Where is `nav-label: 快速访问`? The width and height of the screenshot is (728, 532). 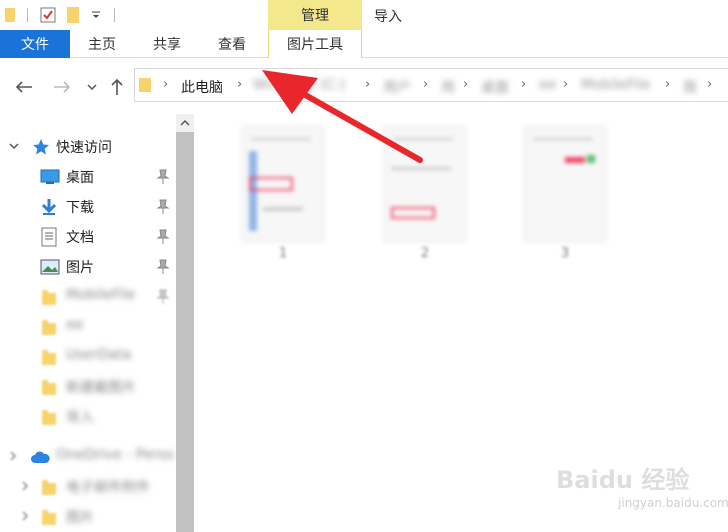 nav-label: 快速访问 is located at coordinates (84, 148).